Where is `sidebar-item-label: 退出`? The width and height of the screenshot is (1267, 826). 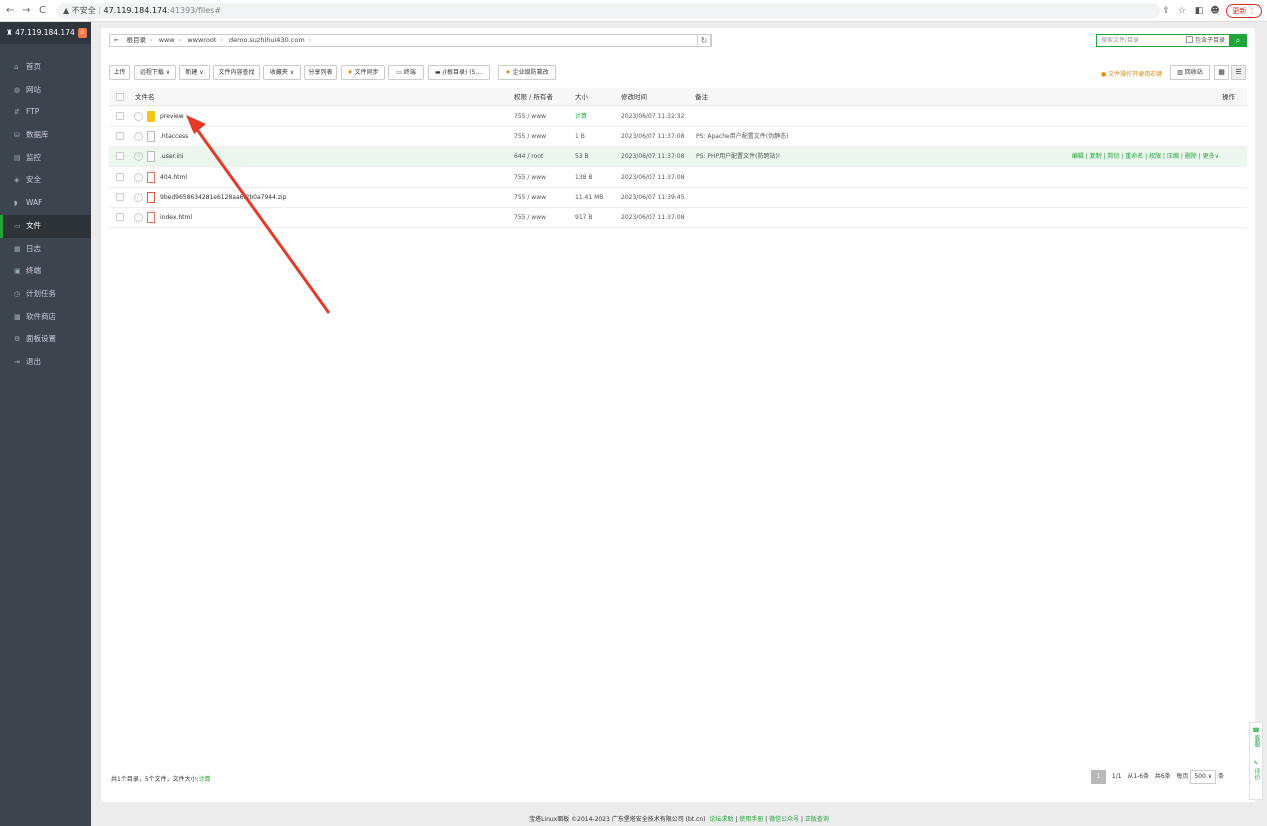
sidebar-item-label: 退出 is located at coordinates (33, 361).